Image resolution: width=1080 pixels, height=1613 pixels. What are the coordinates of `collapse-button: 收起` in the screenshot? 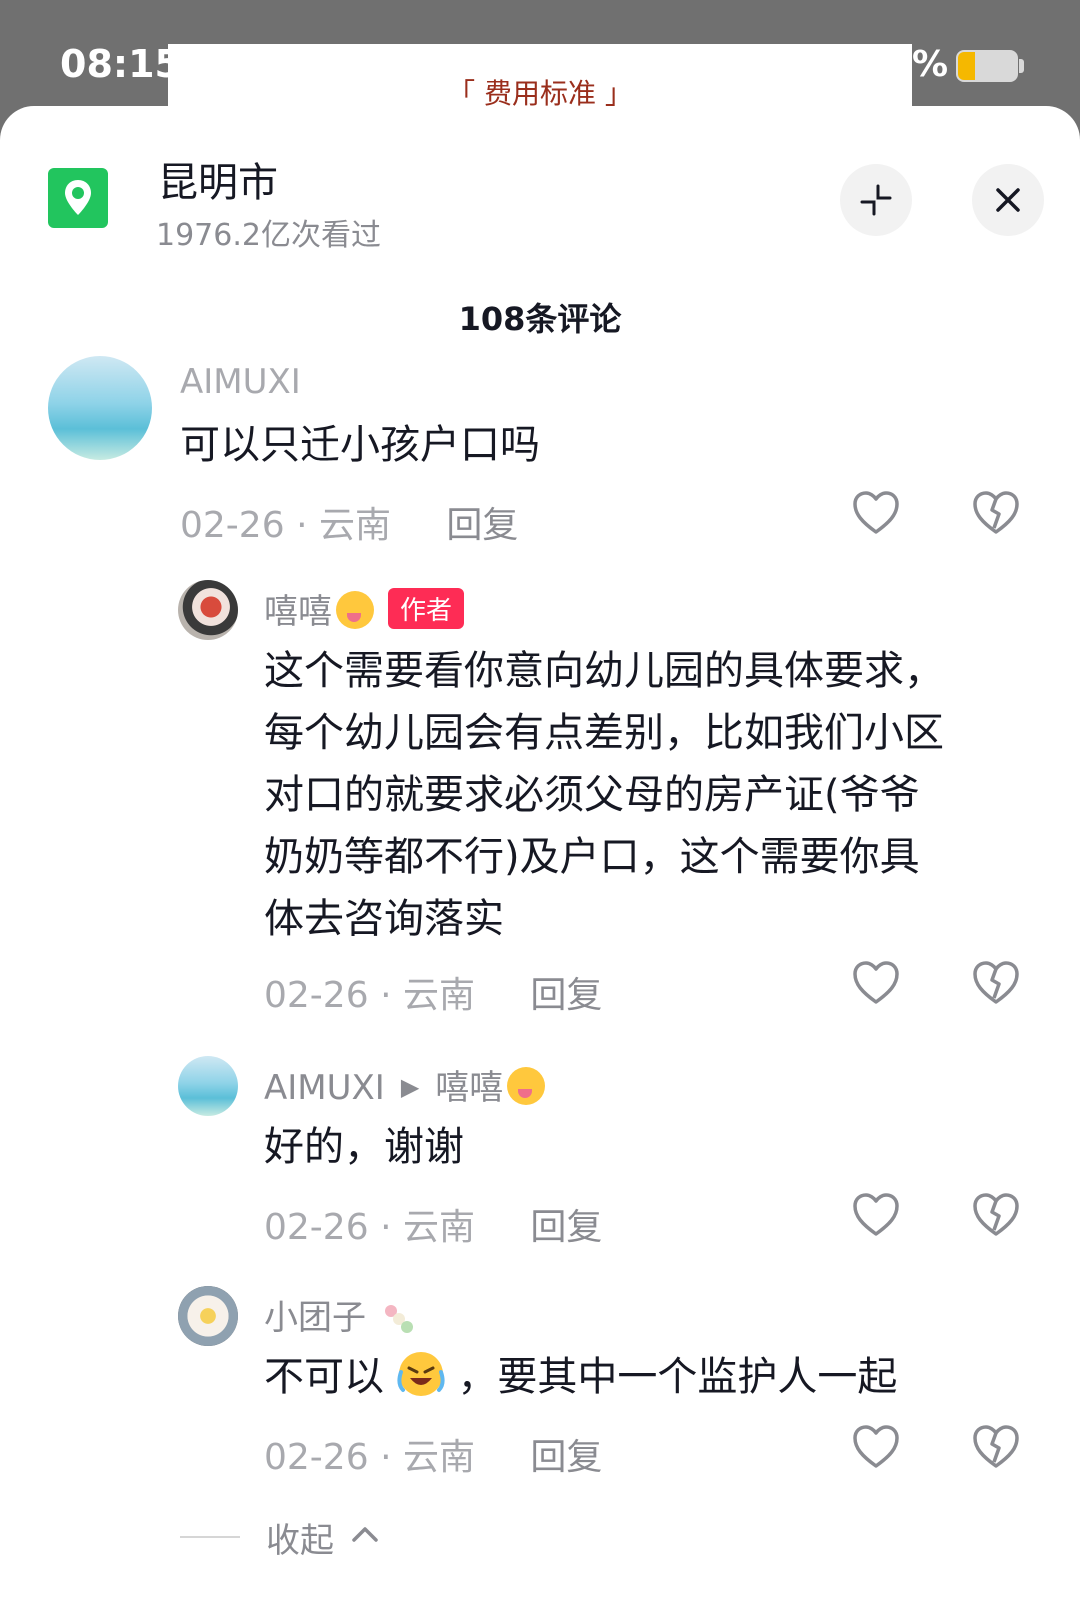 It's located at (300, 1537).